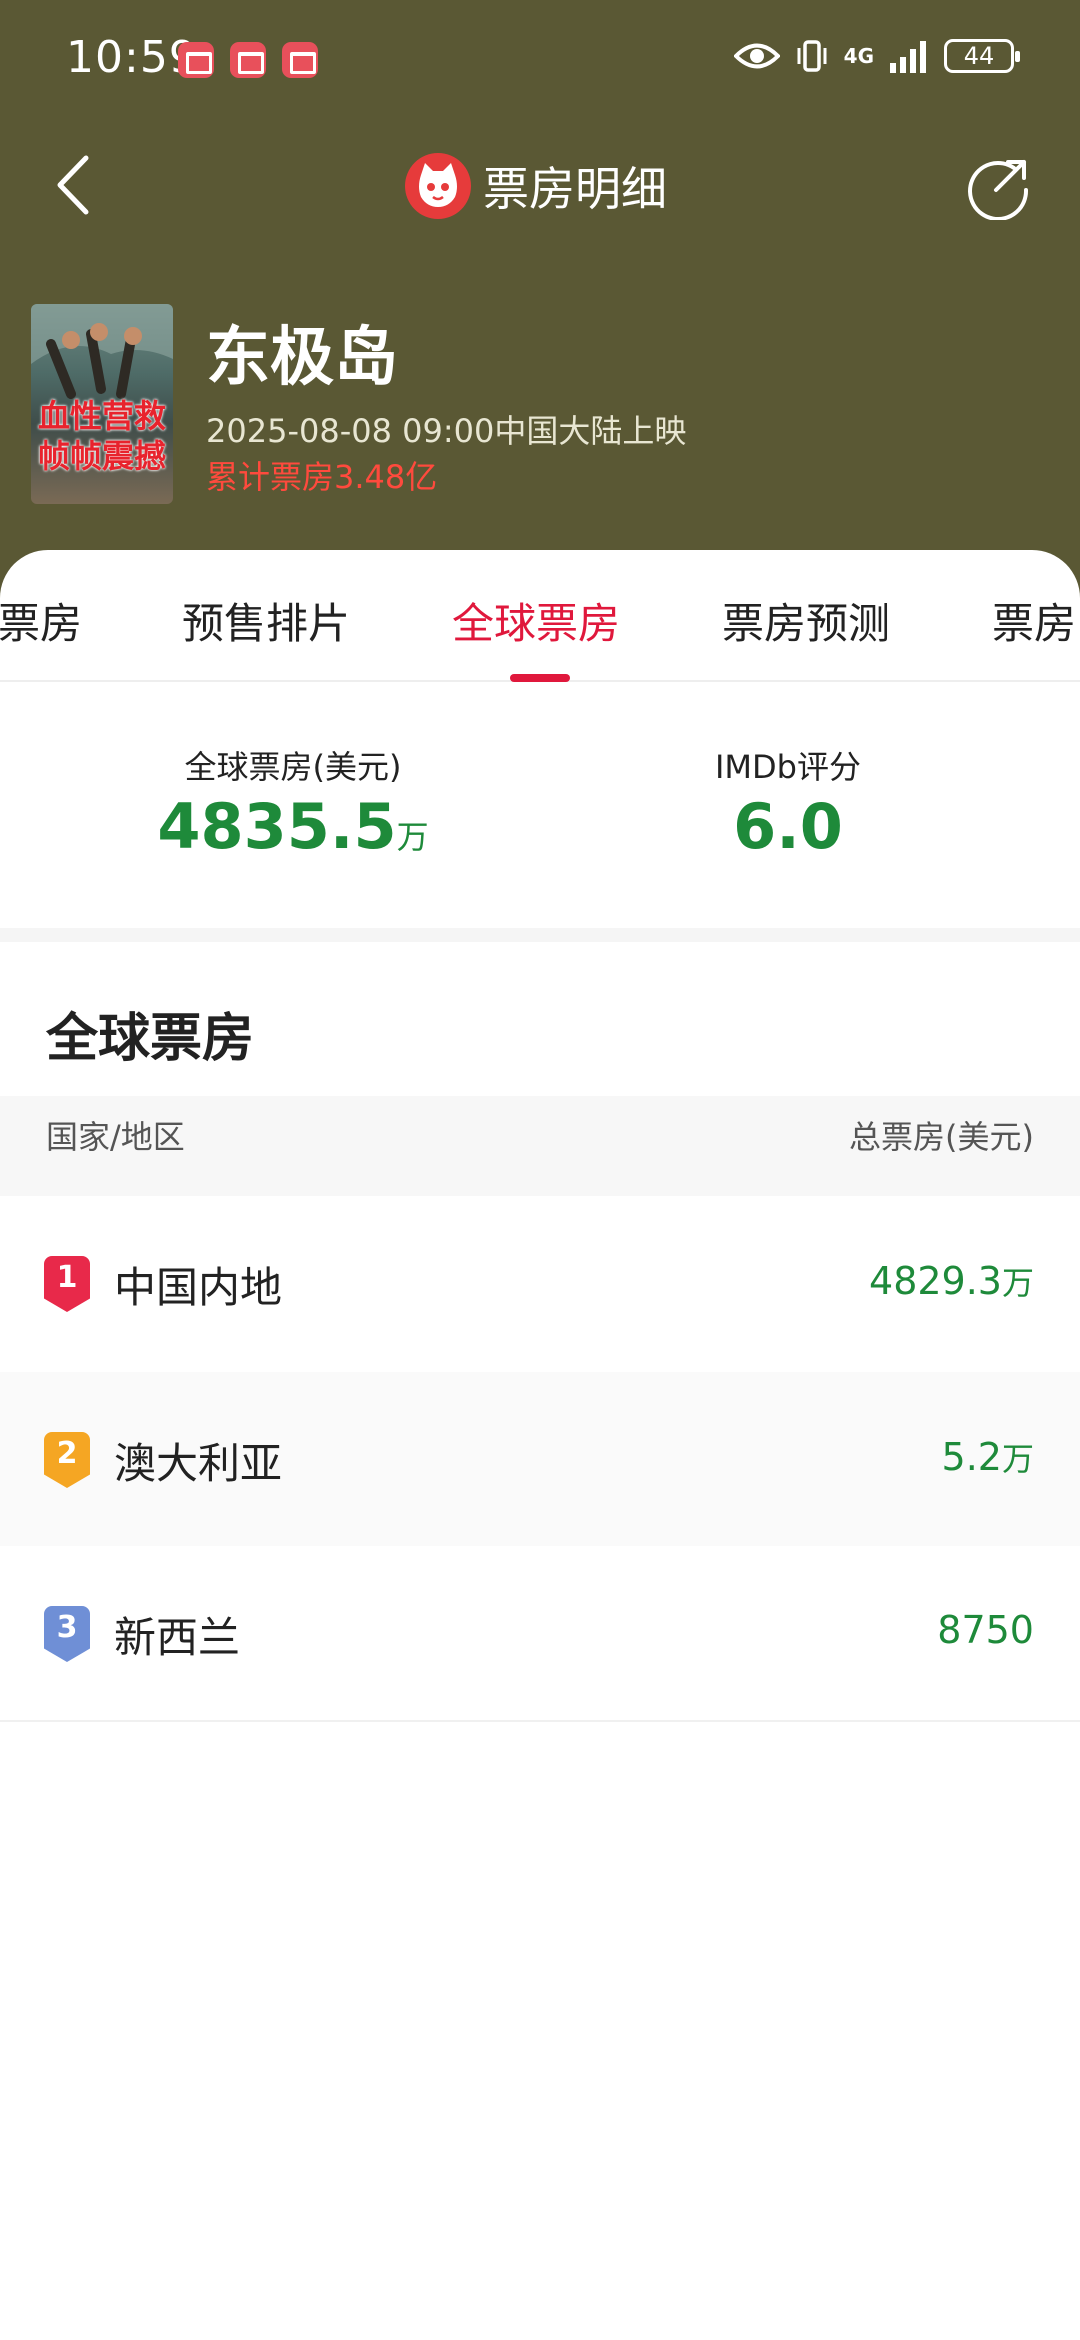 The width and height of the screenshot is (1080, 2340). What do you see at coordinates (101, 436) in the screenshot?
I see `poster-tagline: 血性营救 帧帧震撼` at bounding box center [101, 436].